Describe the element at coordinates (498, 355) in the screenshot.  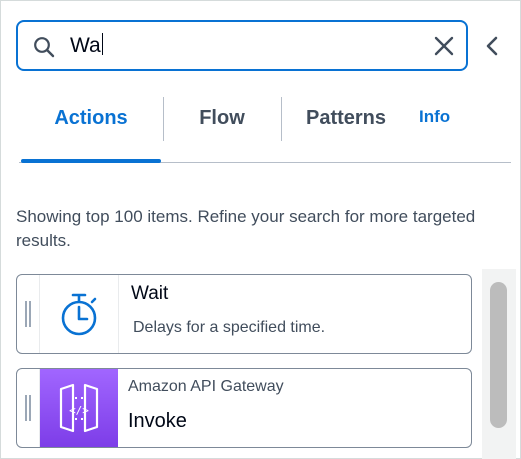
I see `scrollbar-thumb` at that location.